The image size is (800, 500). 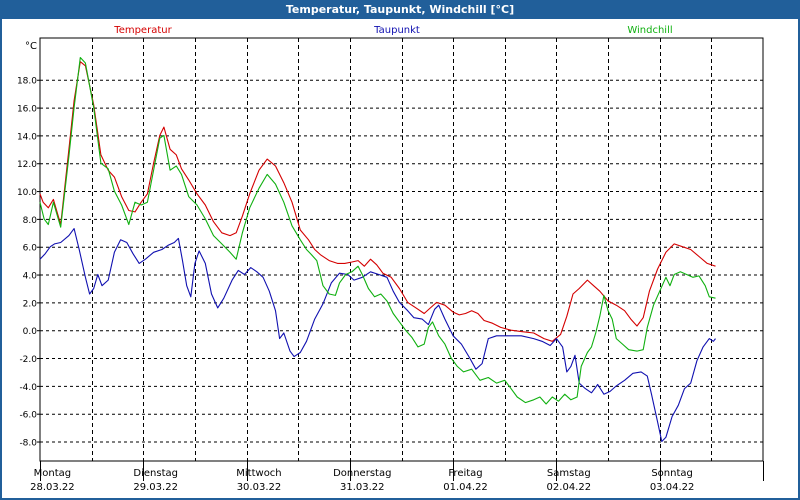 I want to click on day-date-label: 31.03.22, so click(x=362, y=487).